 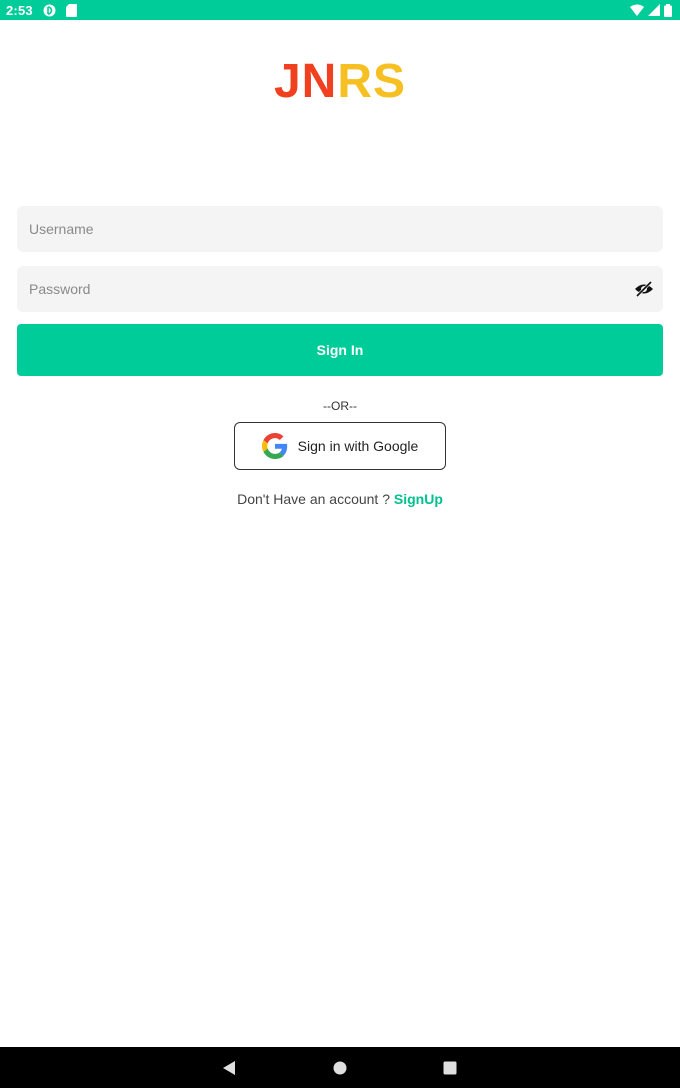 What do you see at coordinates (340, 406) in the screenshot?
I see `or-divider: --OR--` at bounding box center [340, 406].